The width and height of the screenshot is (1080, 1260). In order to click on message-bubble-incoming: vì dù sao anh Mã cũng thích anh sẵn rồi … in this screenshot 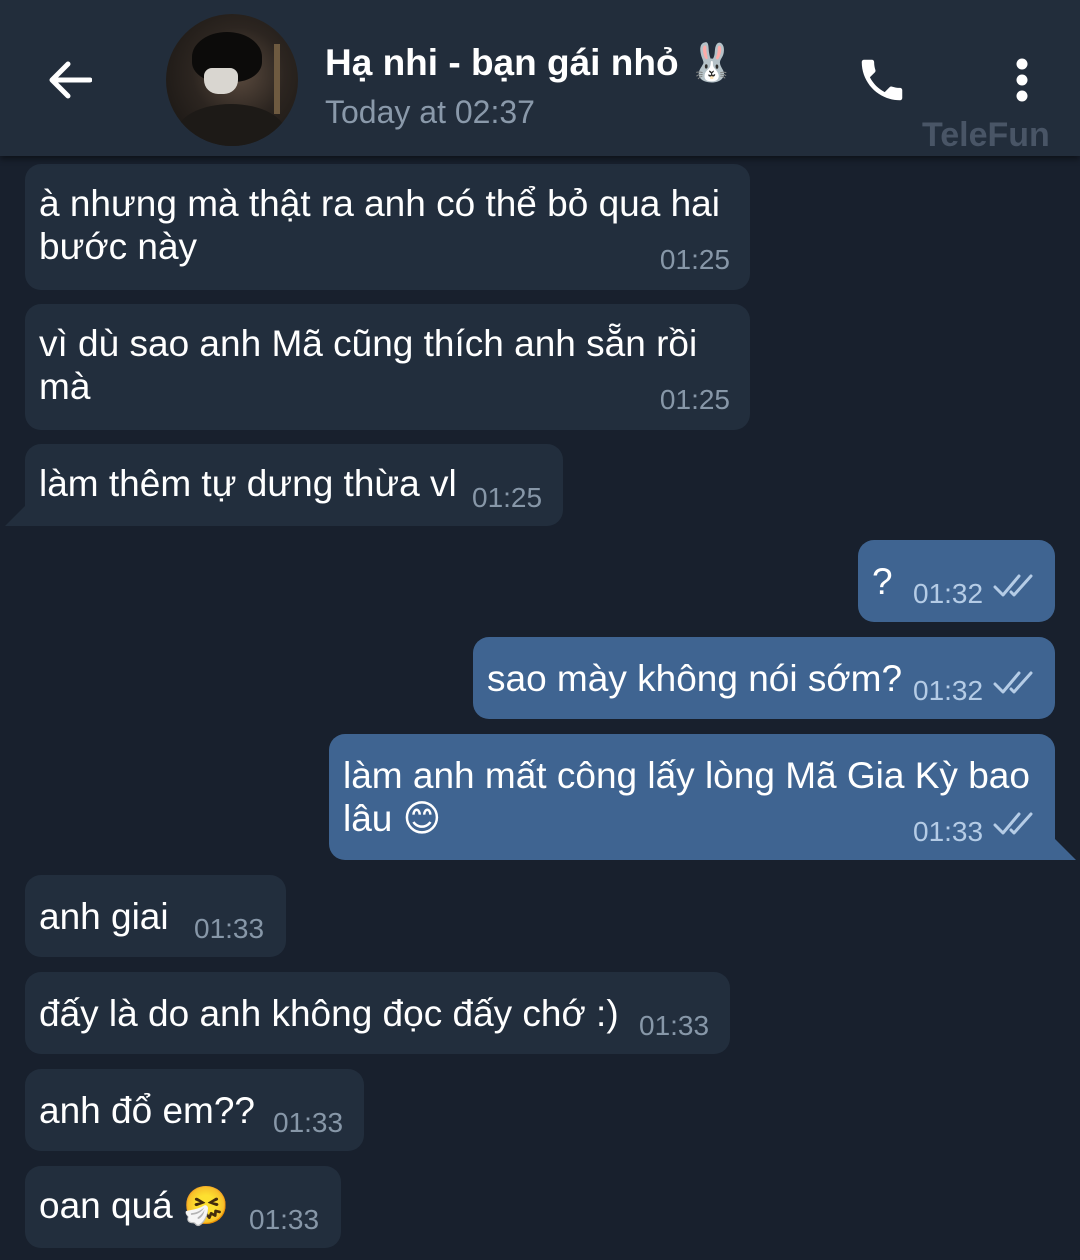, I will do `click(387, 367)`.